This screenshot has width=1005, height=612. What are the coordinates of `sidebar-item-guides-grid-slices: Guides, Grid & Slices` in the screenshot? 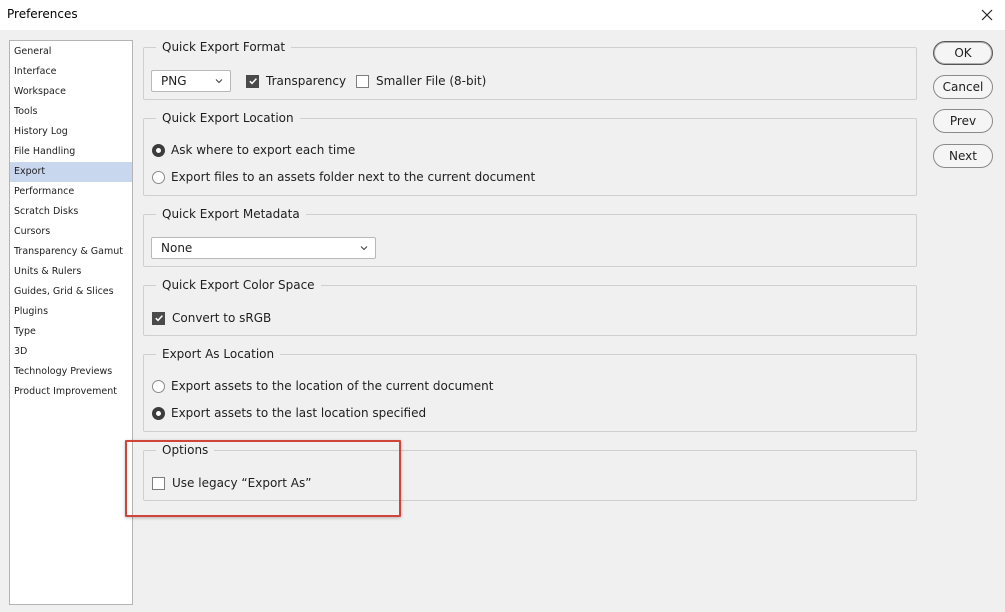 It's located at (71, 292).